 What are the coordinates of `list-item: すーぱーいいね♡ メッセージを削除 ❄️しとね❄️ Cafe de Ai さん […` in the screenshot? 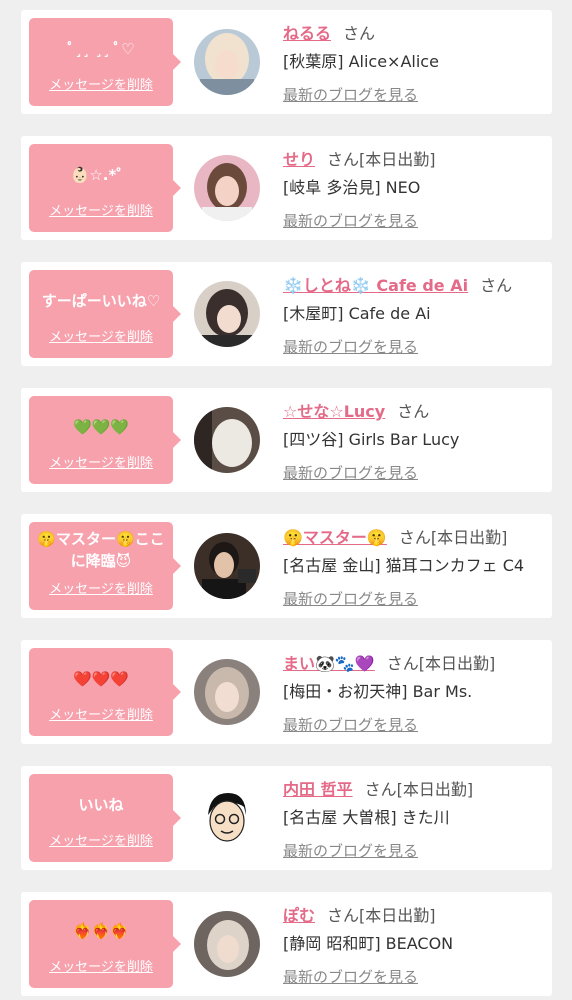 It's located at (286, 314).